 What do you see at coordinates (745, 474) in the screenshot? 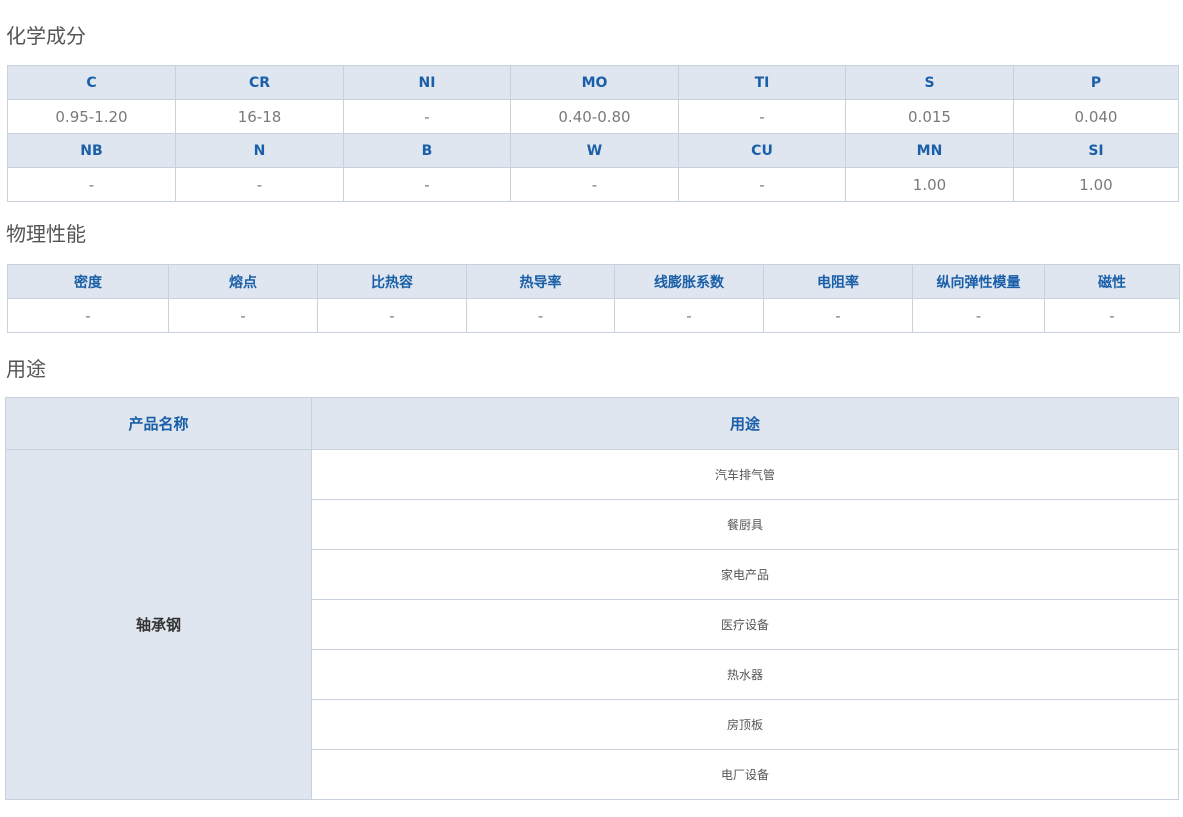
I see `usage-item-cell: 汽车排气管` at bounding box center [745, 474].